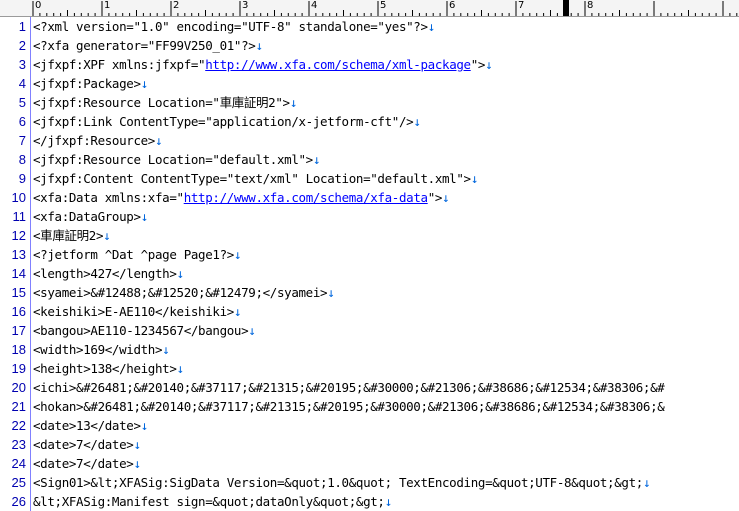 The height and width of the screenshot is (511, 739). Describe the element at coordinates (137, 311) in the screenshot. I see `code-line: <keishiki>E-AE110</keishiki>↓` at that location.